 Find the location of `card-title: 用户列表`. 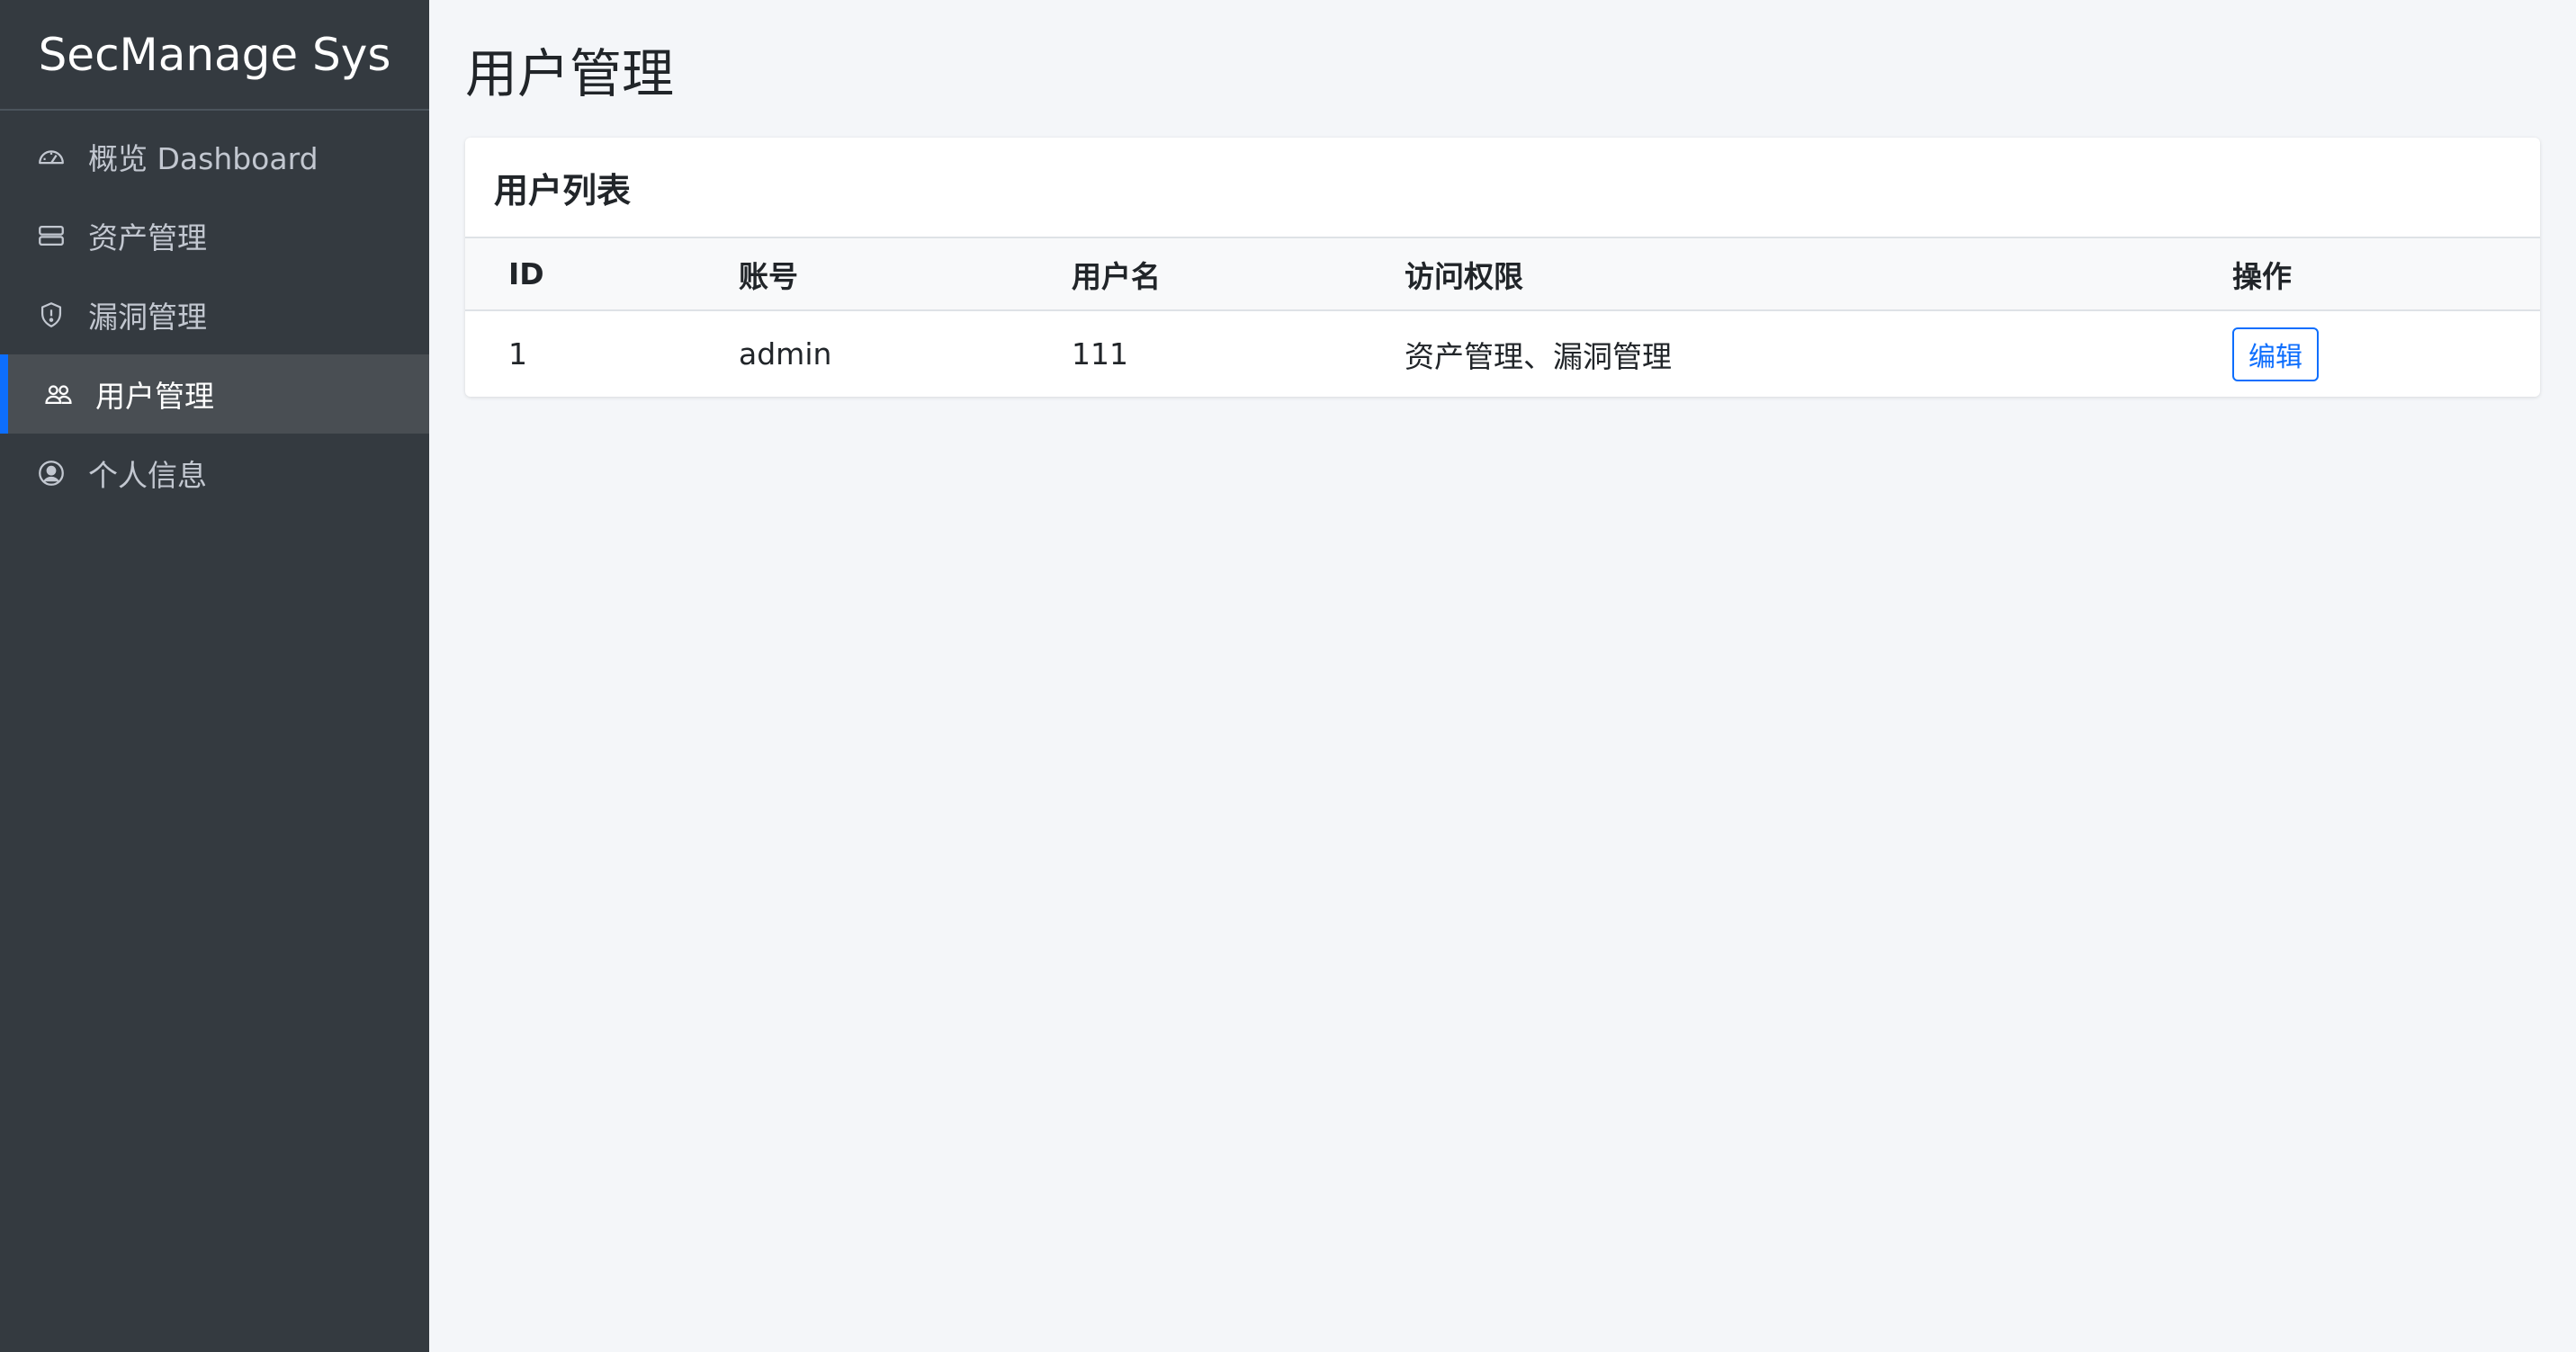

card-title: 用户列表 is located at coordinates (1503, 188).